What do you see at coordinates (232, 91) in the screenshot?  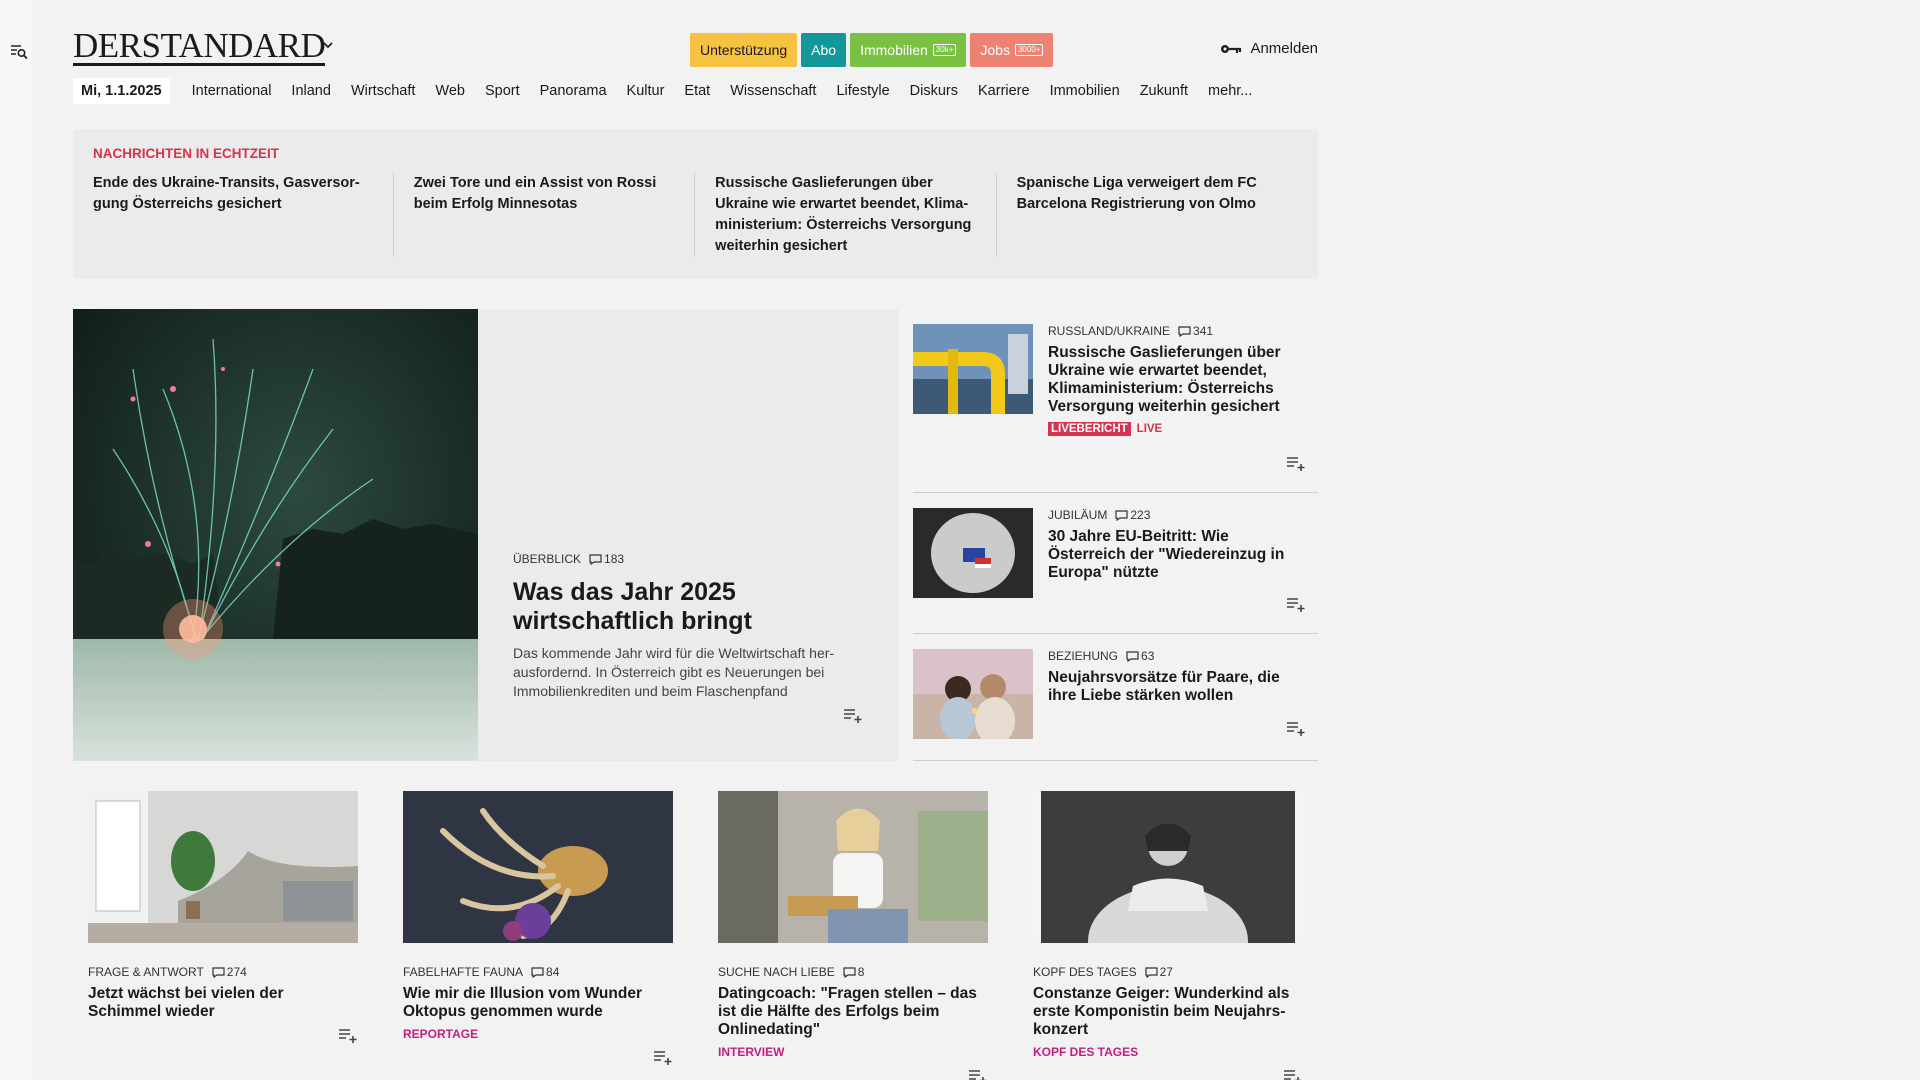 I see `nav-international: International` at bounding box center [232, 91].